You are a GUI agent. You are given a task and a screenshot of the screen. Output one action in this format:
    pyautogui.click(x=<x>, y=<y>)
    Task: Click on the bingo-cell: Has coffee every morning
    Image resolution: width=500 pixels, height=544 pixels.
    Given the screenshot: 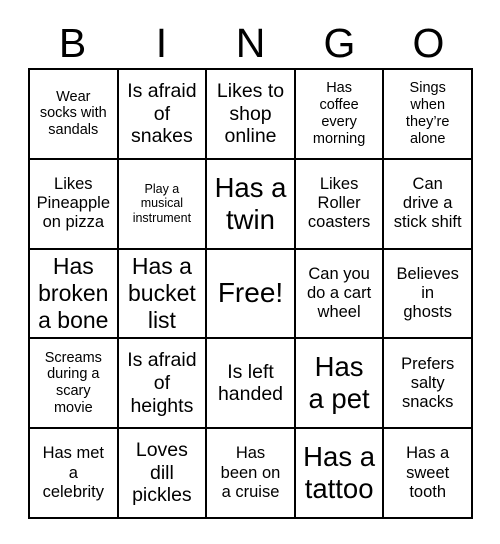 What is the action you would take?
    pyautogui.click(x=340, y=115)
    